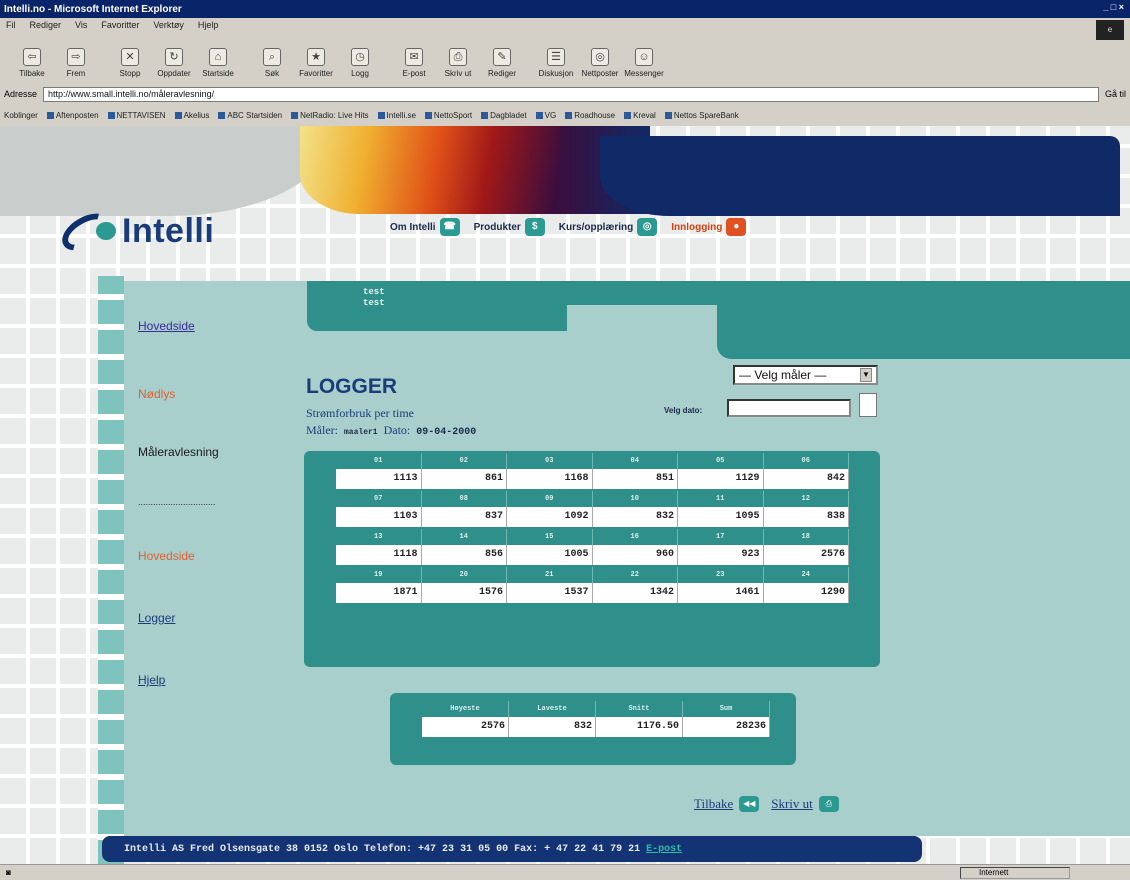  I want to click on toolbar-button-print: ⎙ Skriv ut, so click(458, 63).